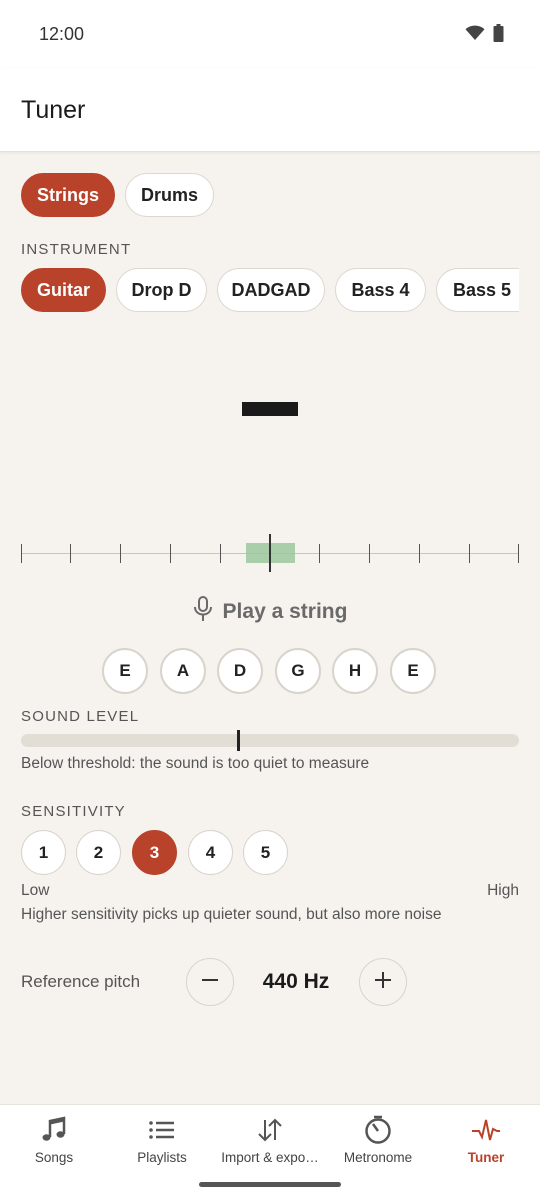  Describe the element at coordinates (296, 981) in the screenshot. I see `reference-pitch-value: 440 Hz` at that location.